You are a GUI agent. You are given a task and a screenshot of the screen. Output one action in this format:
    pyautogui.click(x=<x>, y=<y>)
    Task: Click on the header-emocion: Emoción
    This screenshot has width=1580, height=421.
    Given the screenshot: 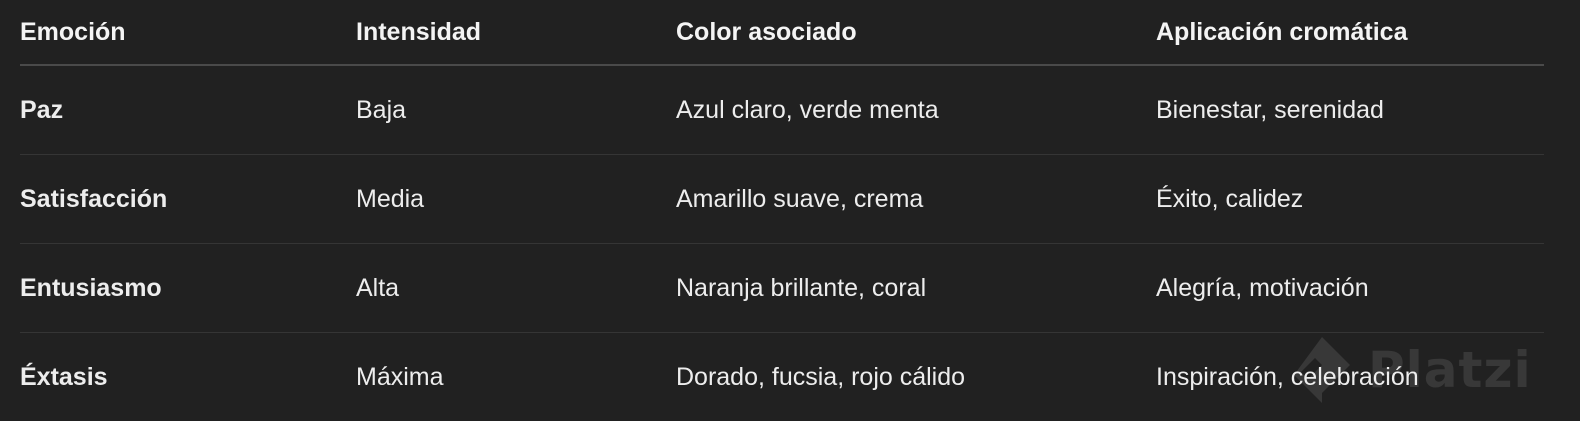 What is the action you would take?
    pyautogui.click(x=188, y=32)
    